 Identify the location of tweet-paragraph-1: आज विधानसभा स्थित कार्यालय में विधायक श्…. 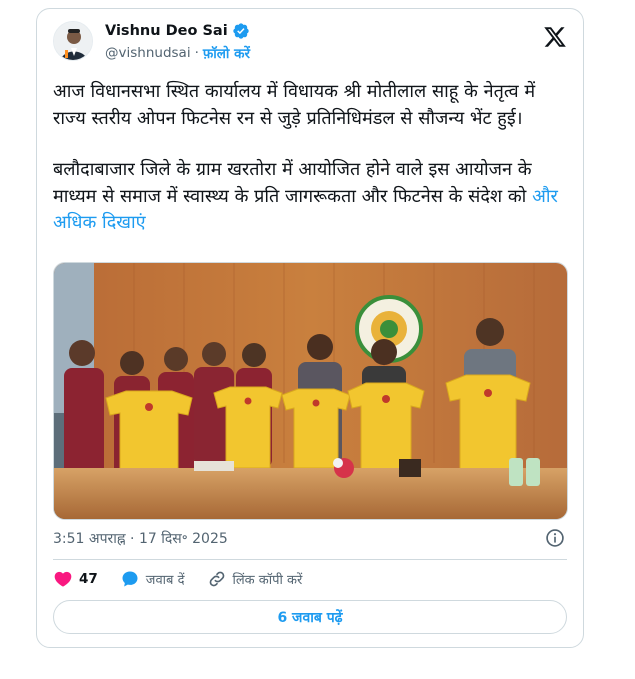
(294, 105).